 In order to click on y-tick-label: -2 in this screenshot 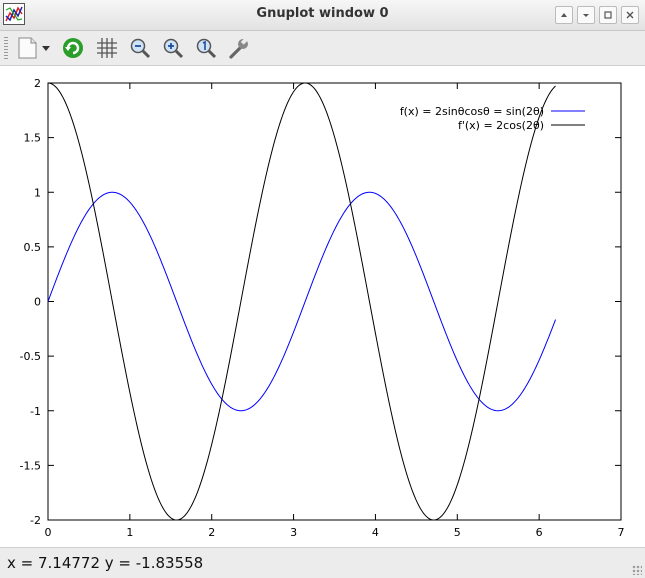, I will do `click(35, 520)`.